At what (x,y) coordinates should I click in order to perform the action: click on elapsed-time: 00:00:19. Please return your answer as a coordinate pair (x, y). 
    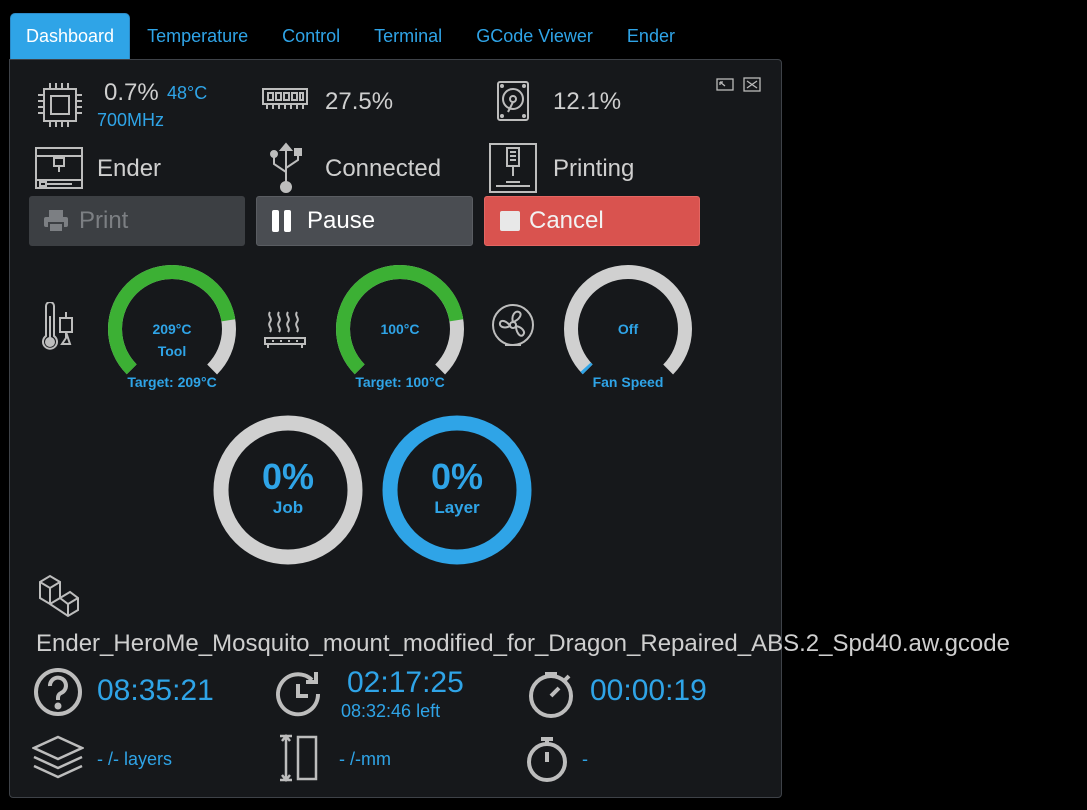
    Looking at the image, I should click on (648, 690).